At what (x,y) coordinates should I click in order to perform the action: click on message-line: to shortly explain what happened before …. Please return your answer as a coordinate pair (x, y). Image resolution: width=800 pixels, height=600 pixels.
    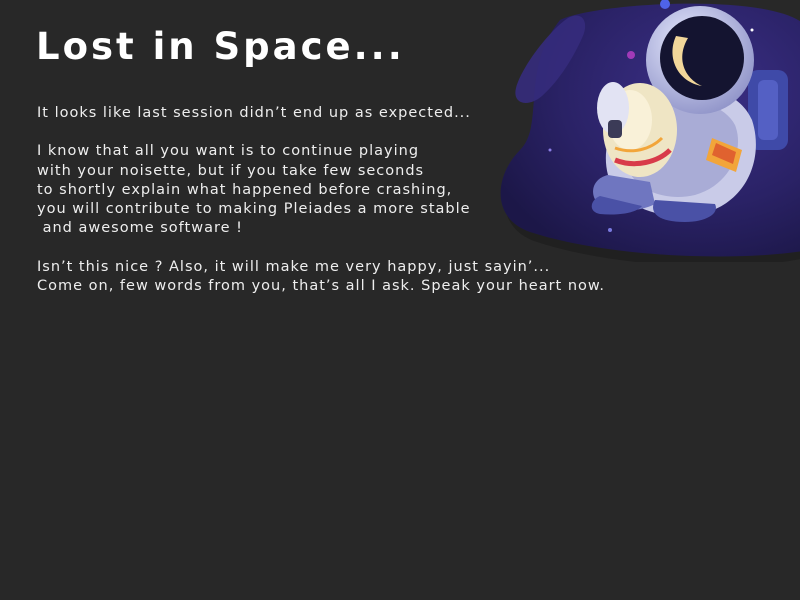
    Looking at the image, I should click on (245, 189).